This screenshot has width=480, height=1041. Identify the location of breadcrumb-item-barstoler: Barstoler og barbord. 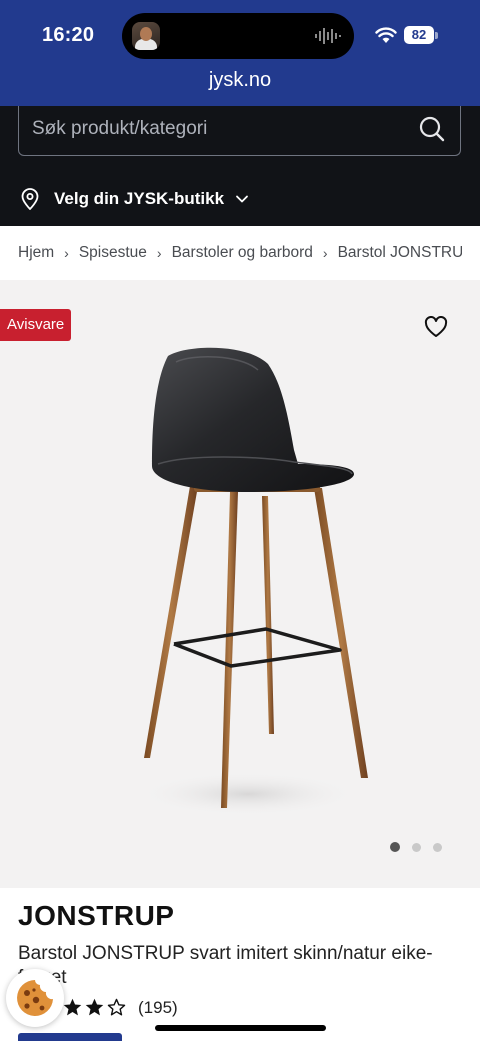
(242, 253).